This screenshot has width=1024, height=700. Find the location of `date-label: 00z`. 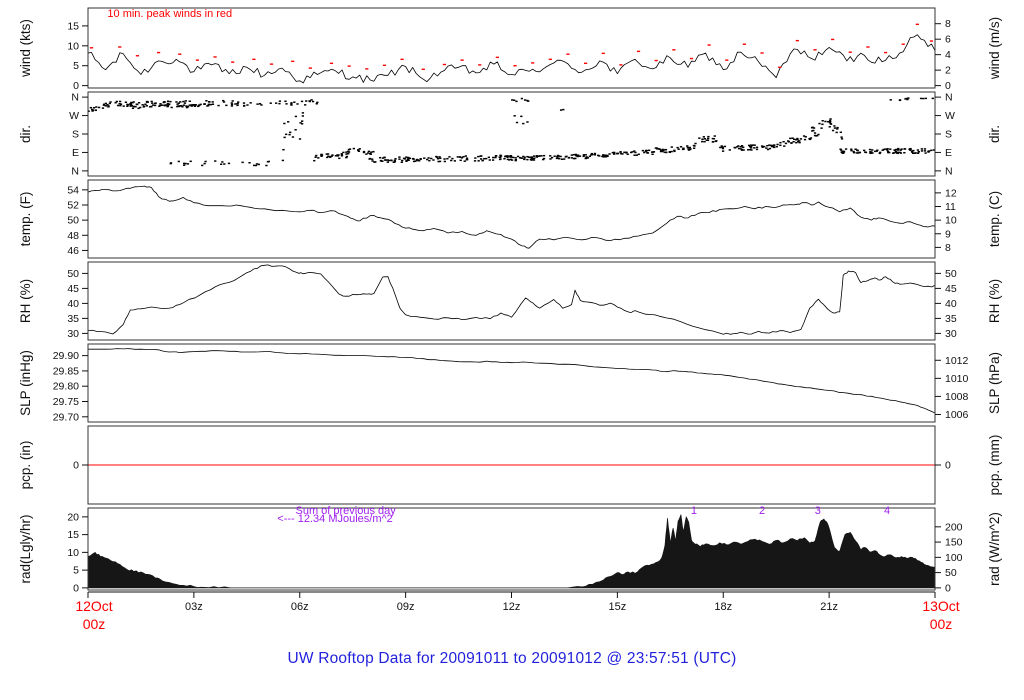

date-label: 00z is located at coordinates (941, 624).